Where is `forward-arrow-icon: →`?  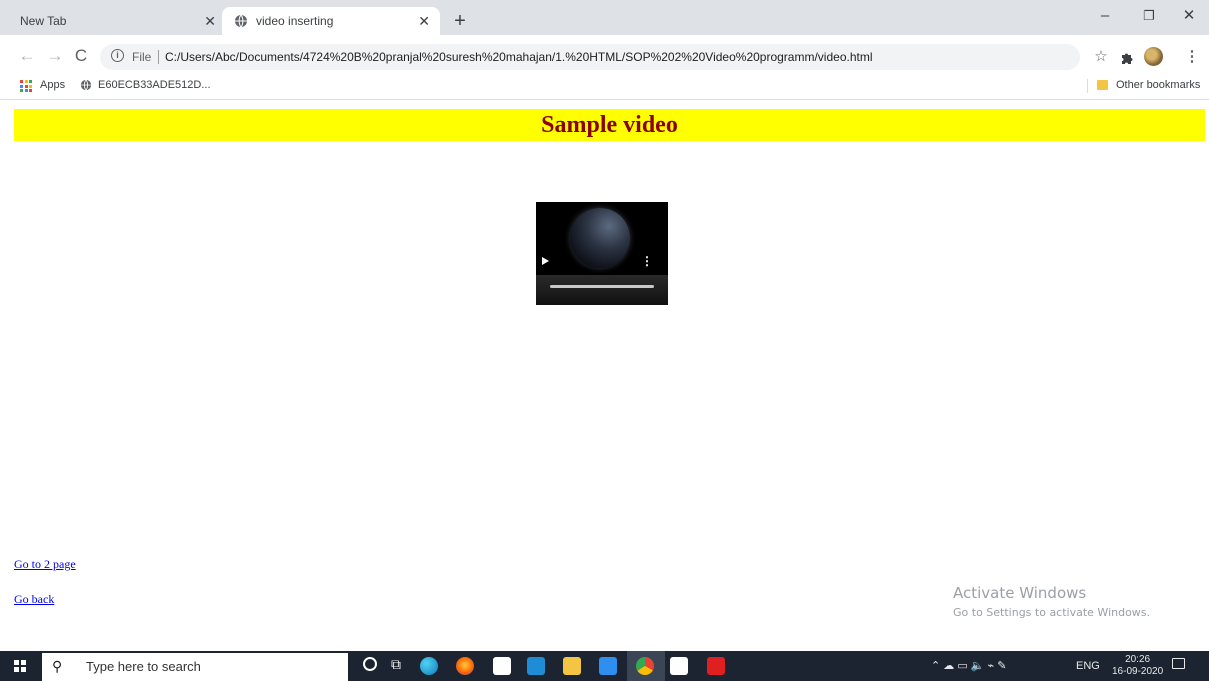
forward-arrow-icon: → is located at coordinates (55, 56).